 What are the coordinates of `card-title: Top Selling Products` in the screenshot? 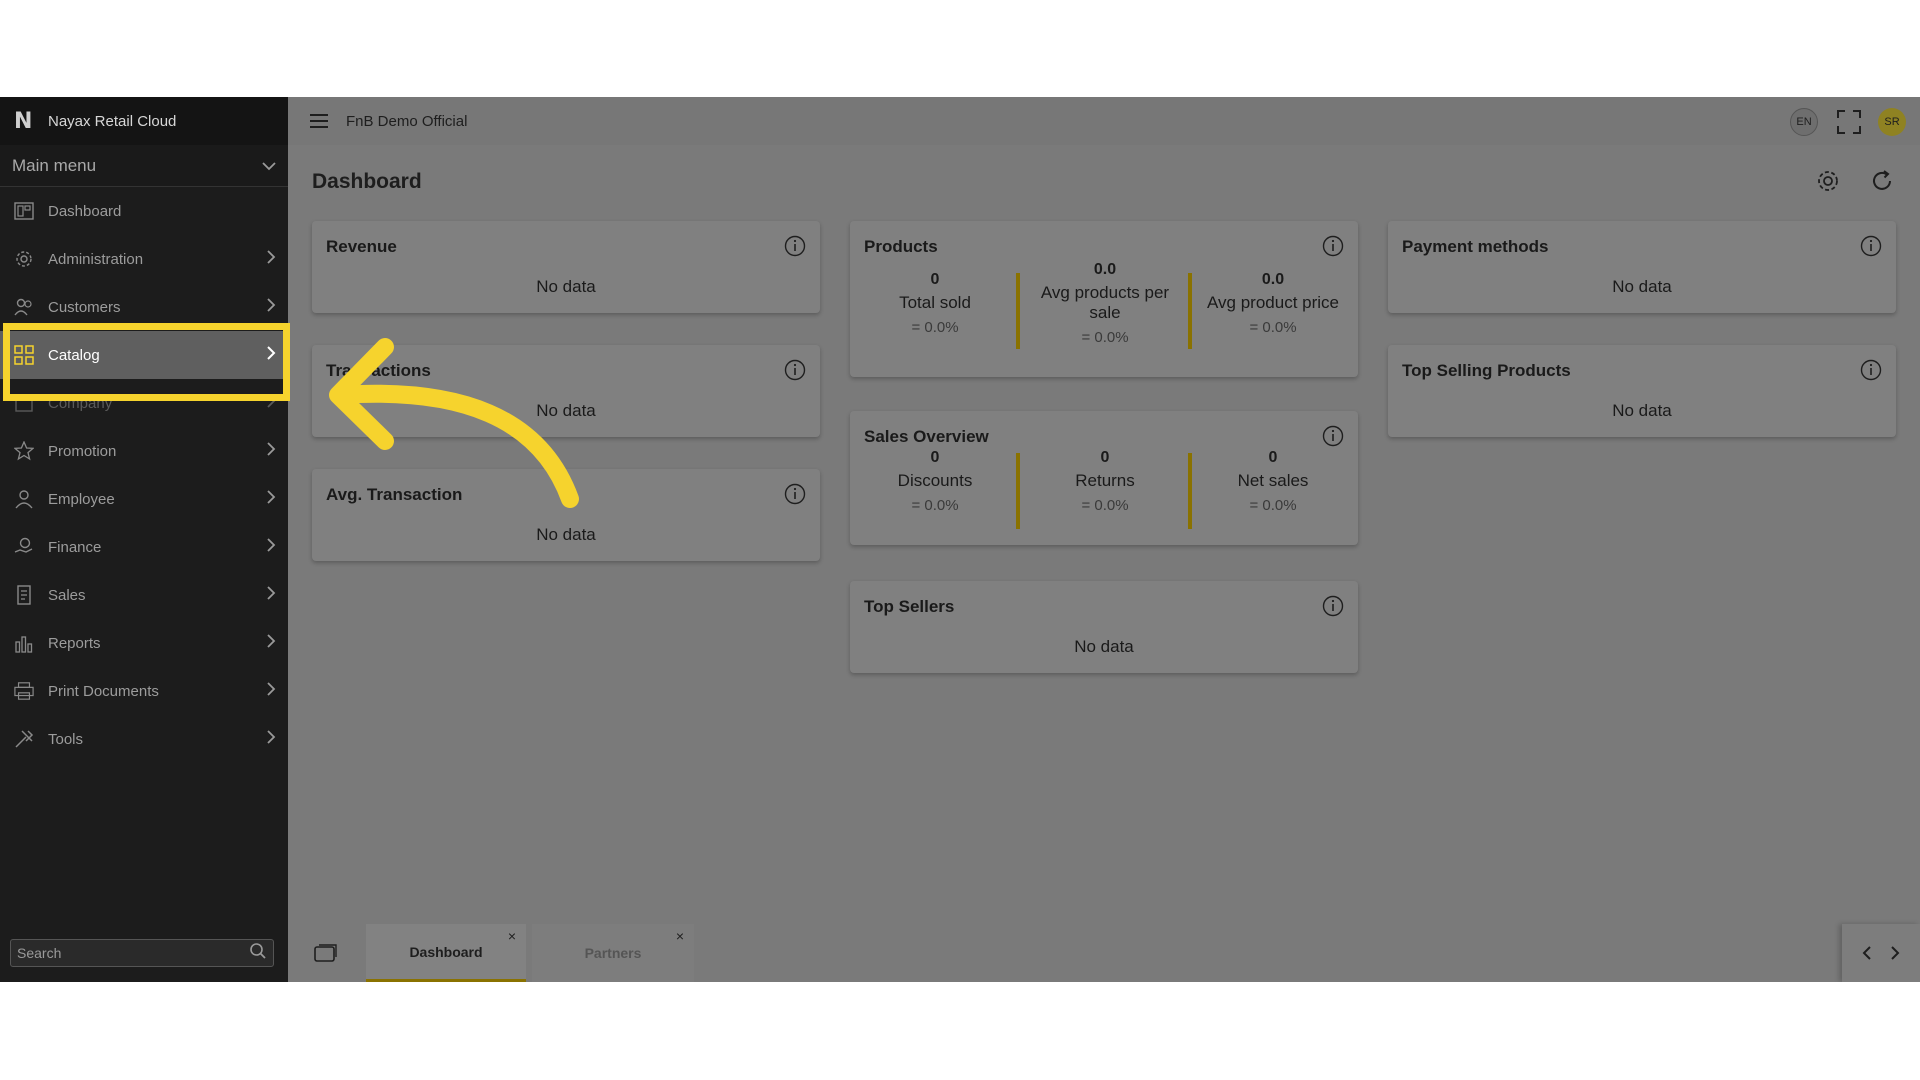 It's located at (1486, 370).